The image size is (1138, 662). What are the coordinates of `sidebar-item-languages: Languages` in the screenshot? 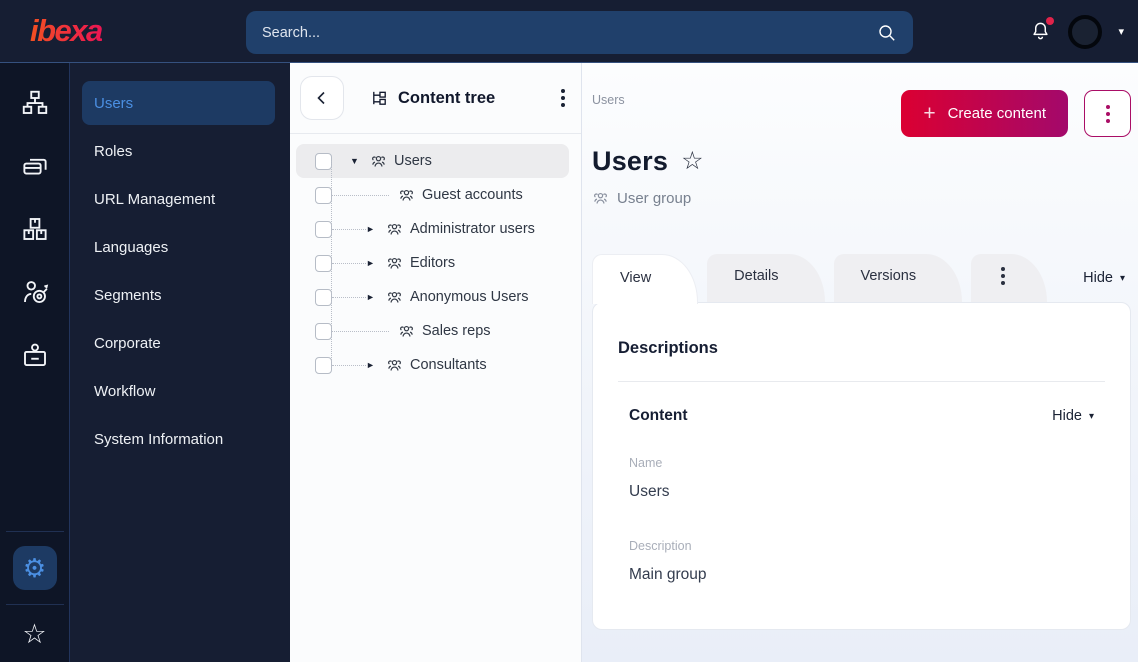 It's located at (178, 247).